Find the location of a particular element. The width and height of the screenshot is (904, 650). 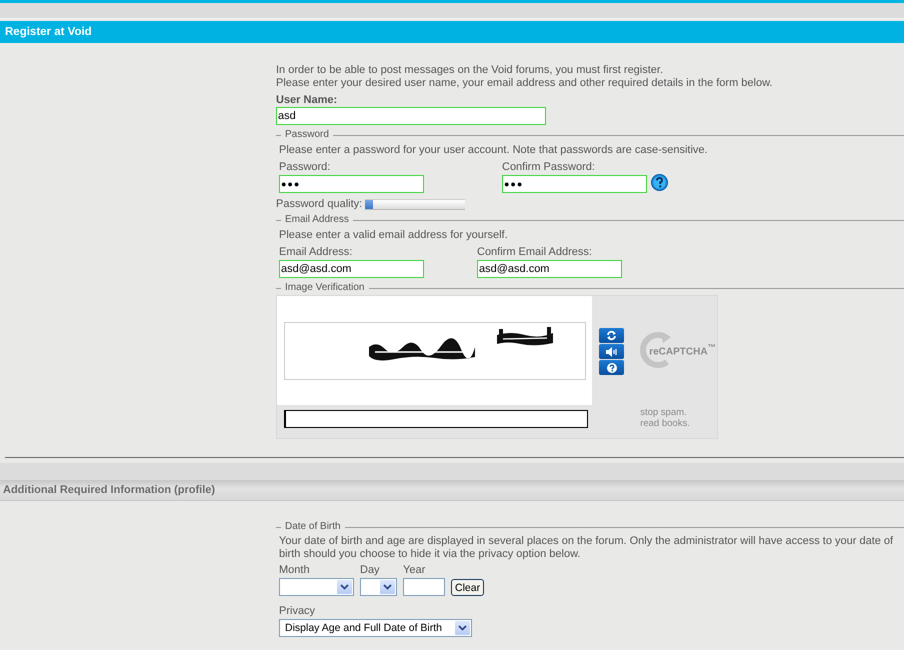

captcha-tagline: stop spam. read books. is located at coordinates (665, 418).